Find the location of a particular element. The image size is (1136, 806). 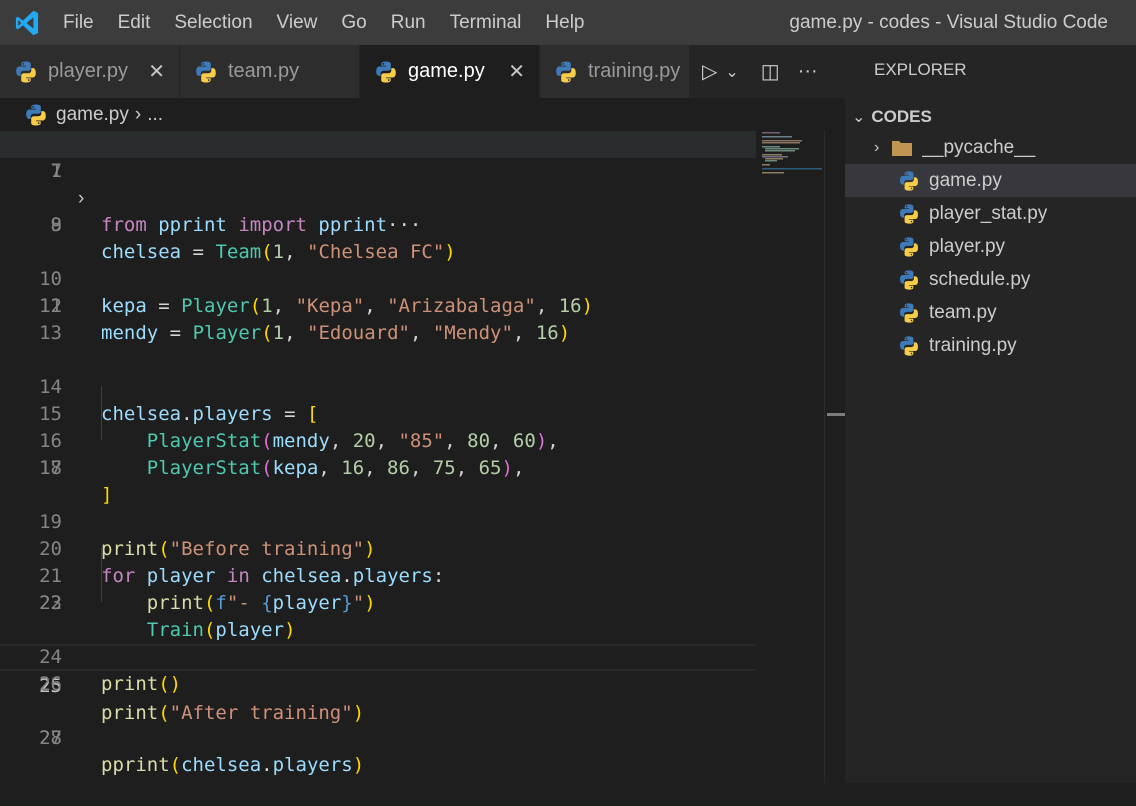

tab-label: player.py is located at coordinates (88, 71).